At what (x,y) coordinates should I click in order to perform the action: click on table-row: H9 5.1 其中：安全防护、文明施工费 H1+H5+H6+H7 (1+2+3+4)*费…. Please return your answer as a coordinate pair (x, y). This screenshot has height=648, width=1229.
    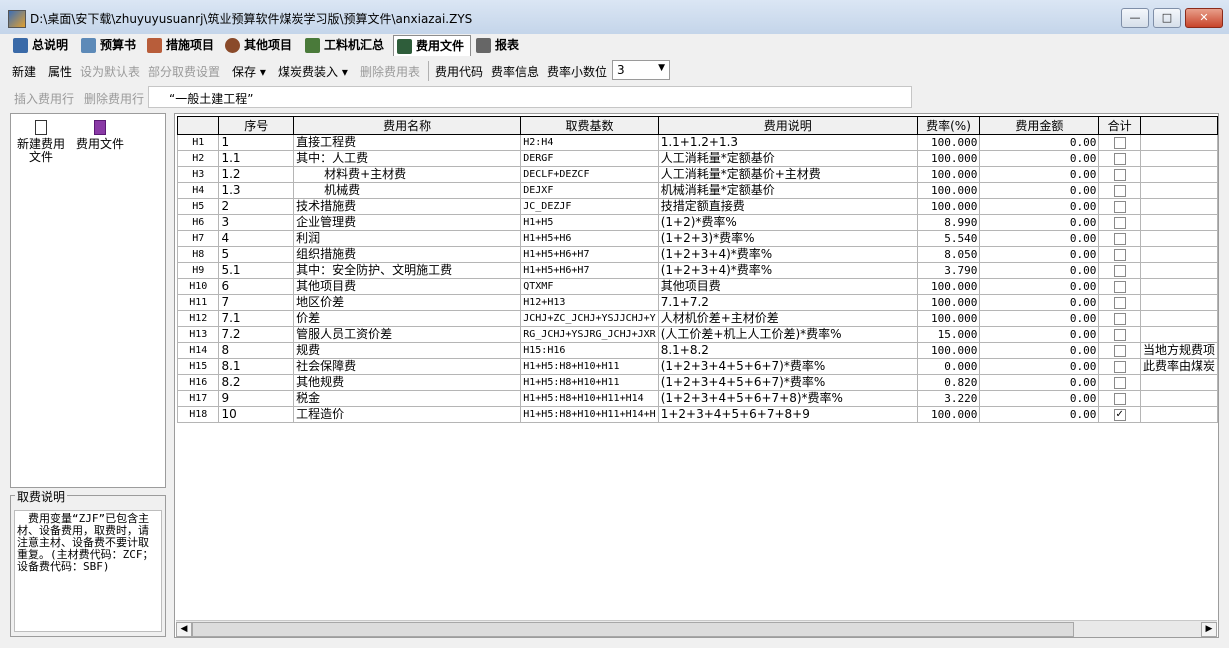
    Looking at the image, I should click on (697, 270).